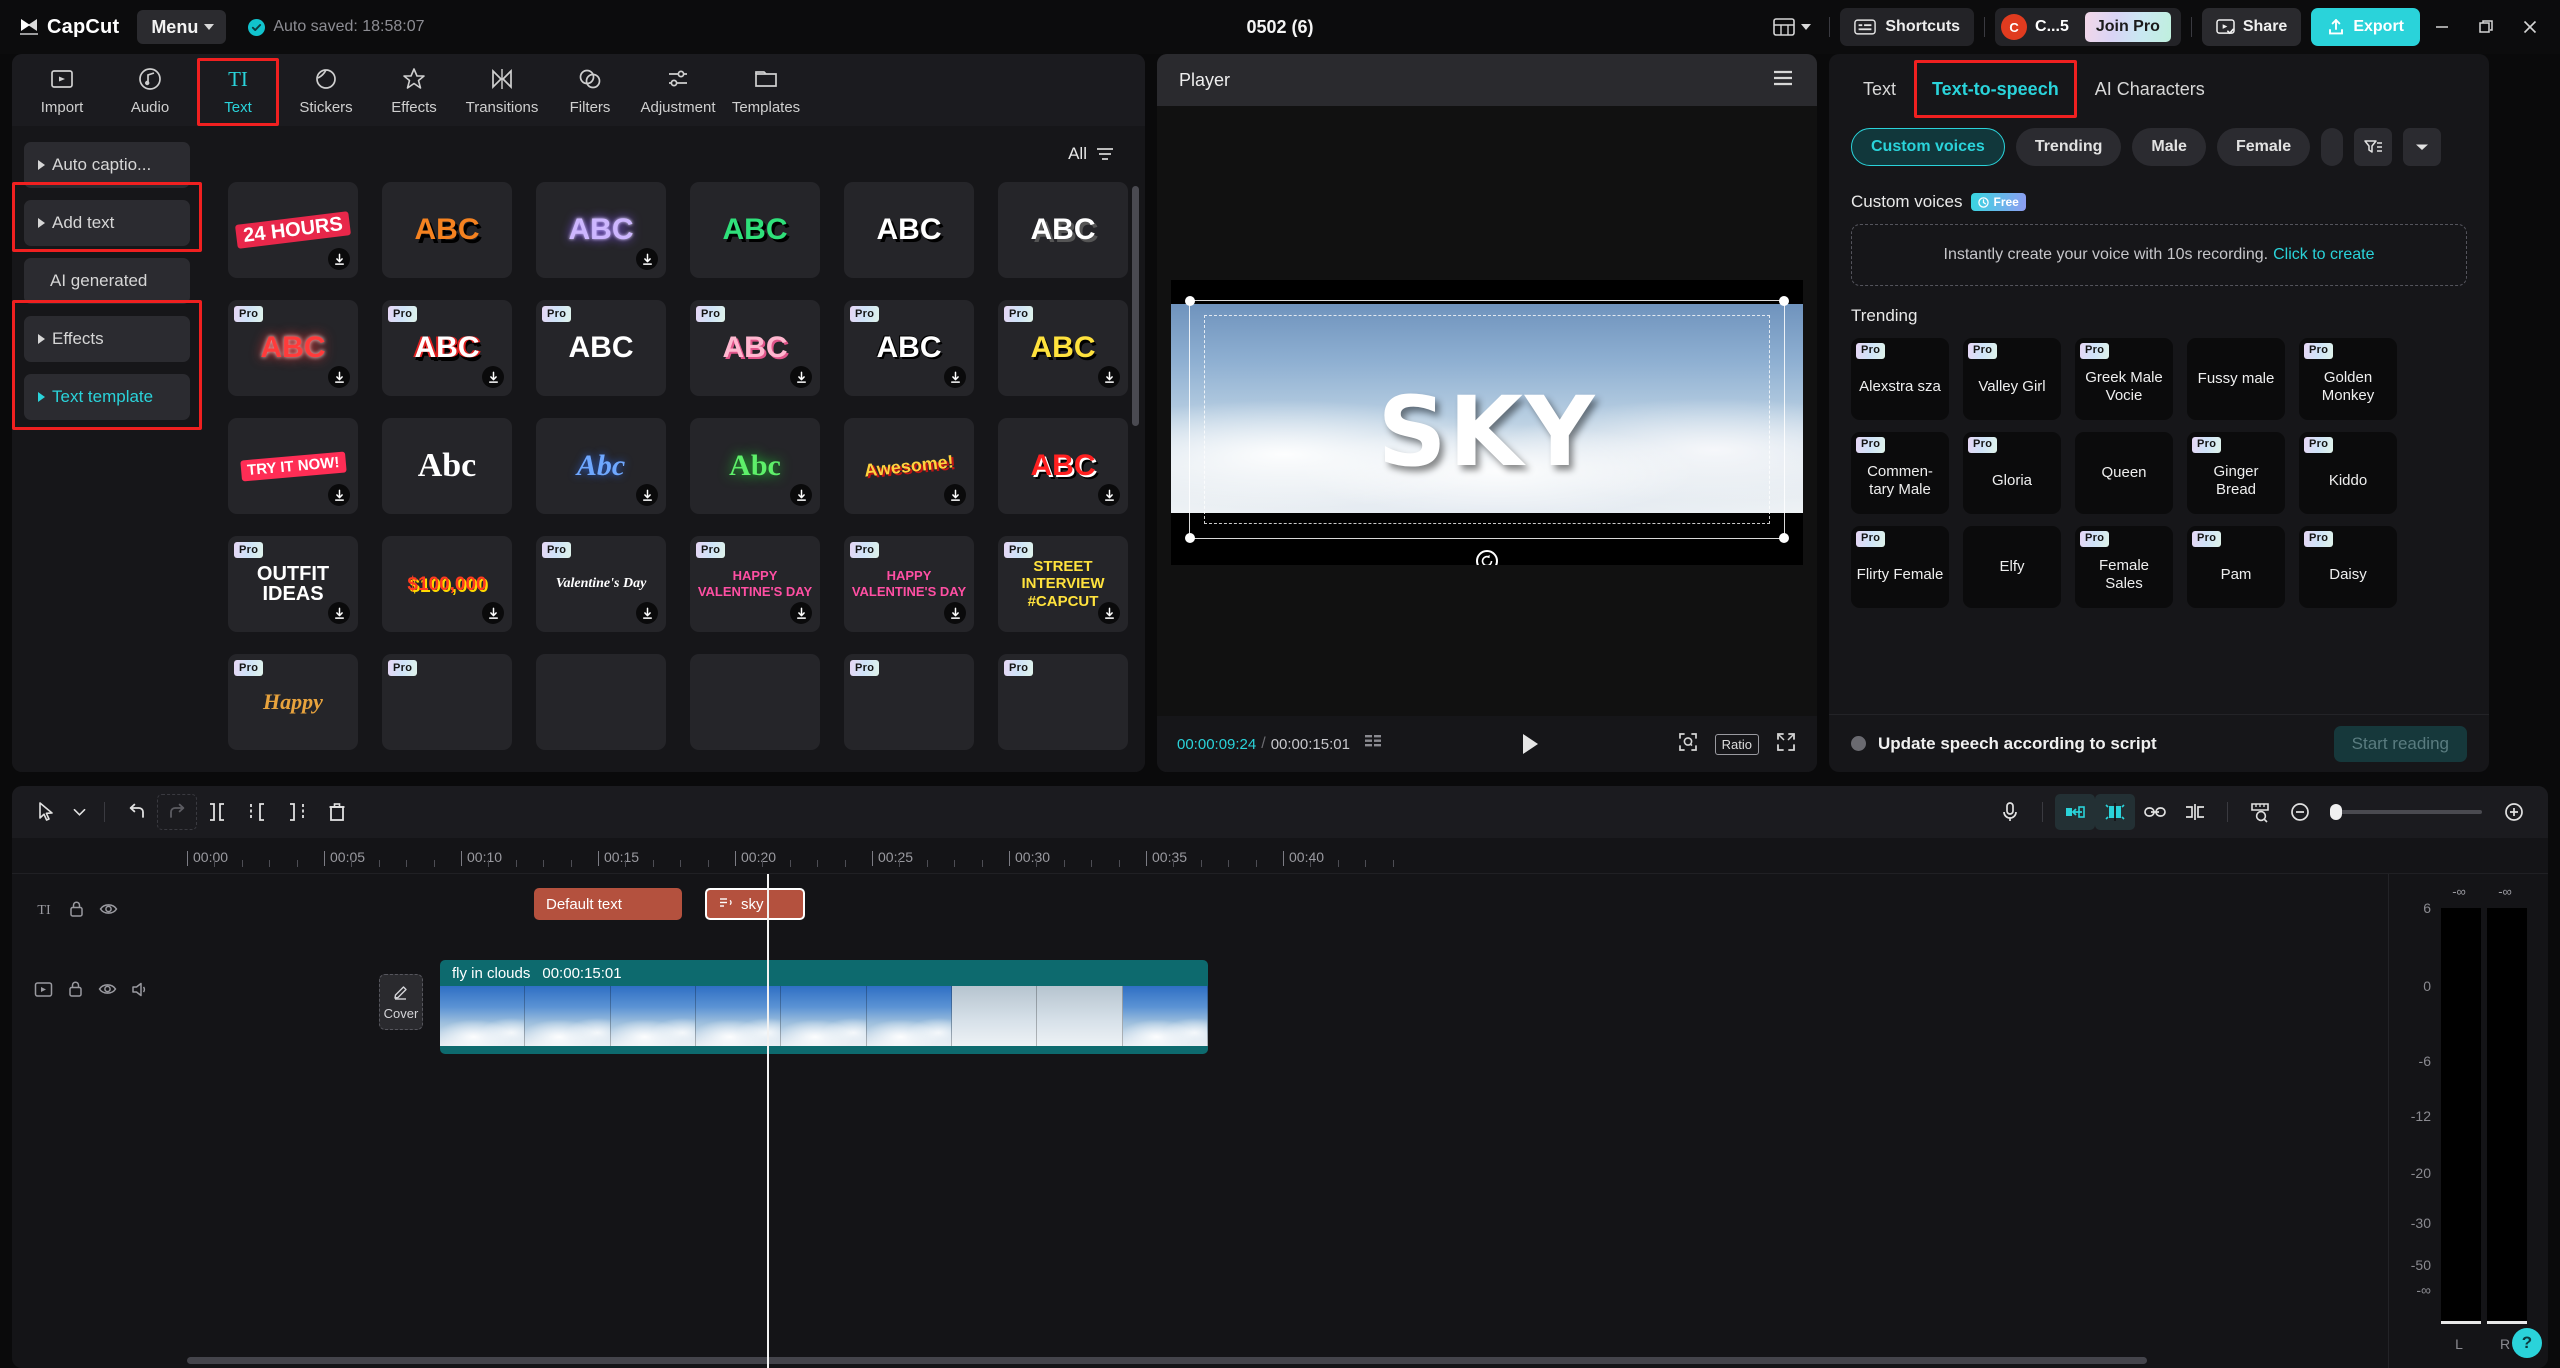  I want to click on mic-icon, so click(2010, 812).